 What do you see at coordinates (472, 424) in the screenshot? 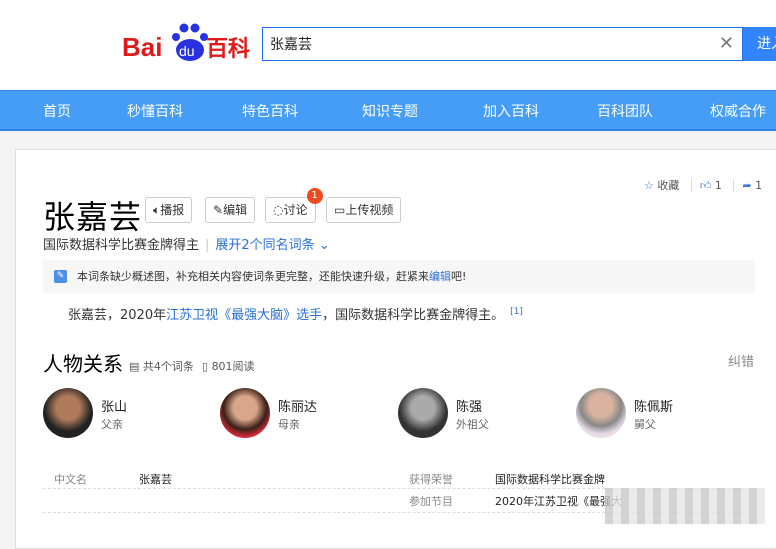
I see `person-relation: 外祖父` at bounding box center [472, 424].